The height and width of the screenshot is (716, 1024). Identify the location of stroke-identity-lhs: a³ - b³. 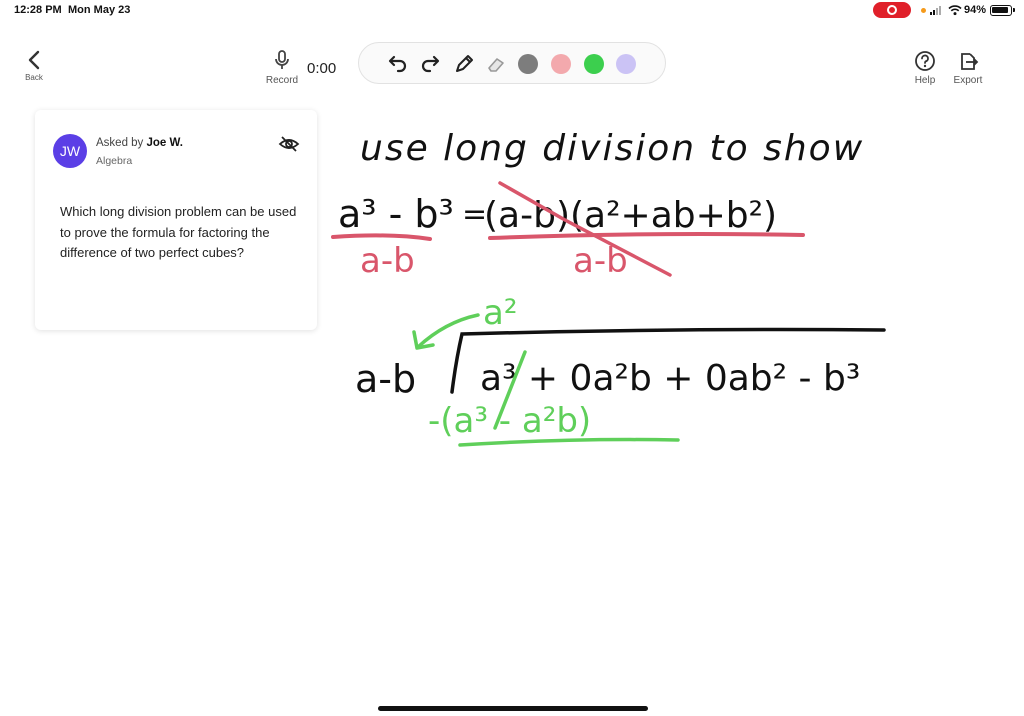
(396, 214).